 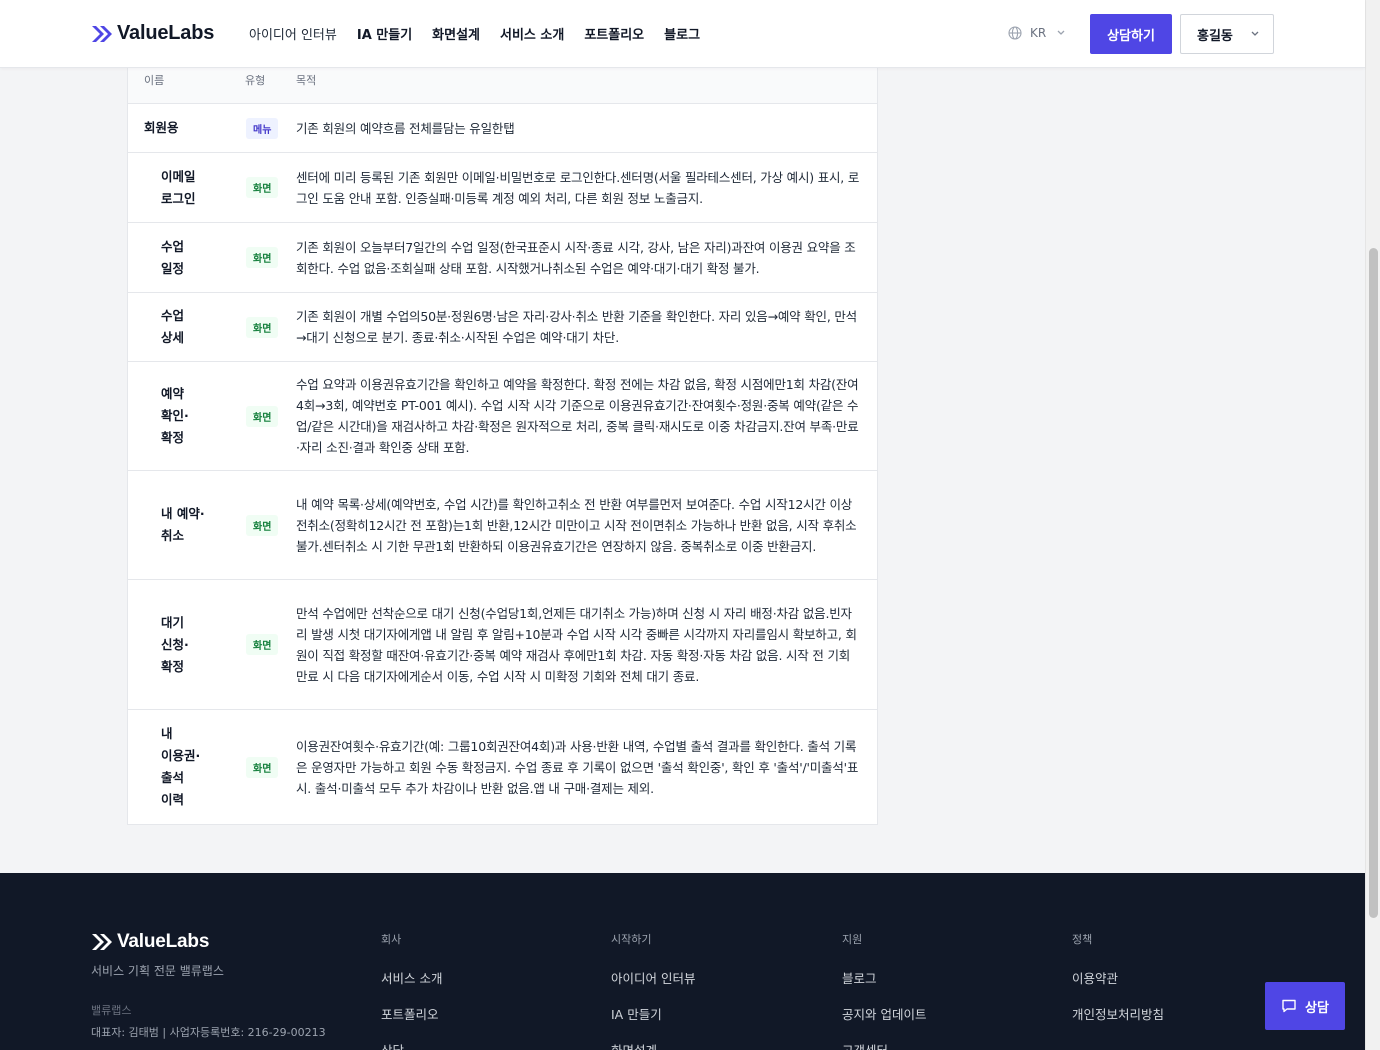 What do you see at coordinates (1082, 939) in the screenshot?
I see `footer-col-title: 정책` at bounding box center [1082, 939].